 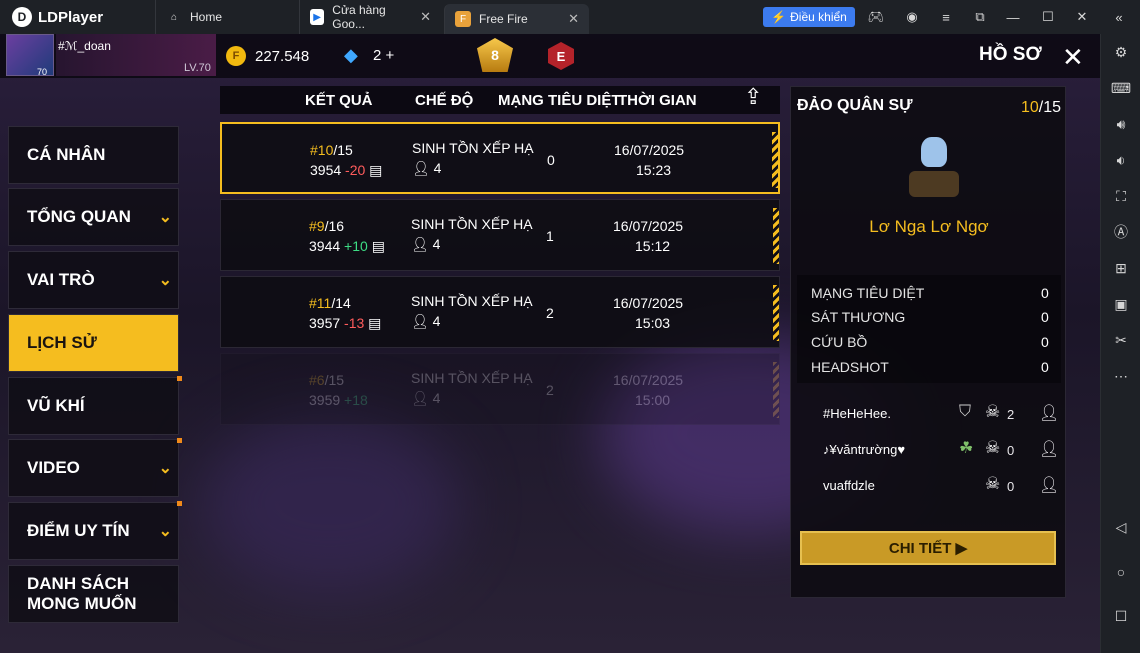 What do you see at coordinates (370, 17) in the screenshot?
I see `tab-play-store: ▶ Cửa hàng Goo... ✕` at bounding box center [370, 17].